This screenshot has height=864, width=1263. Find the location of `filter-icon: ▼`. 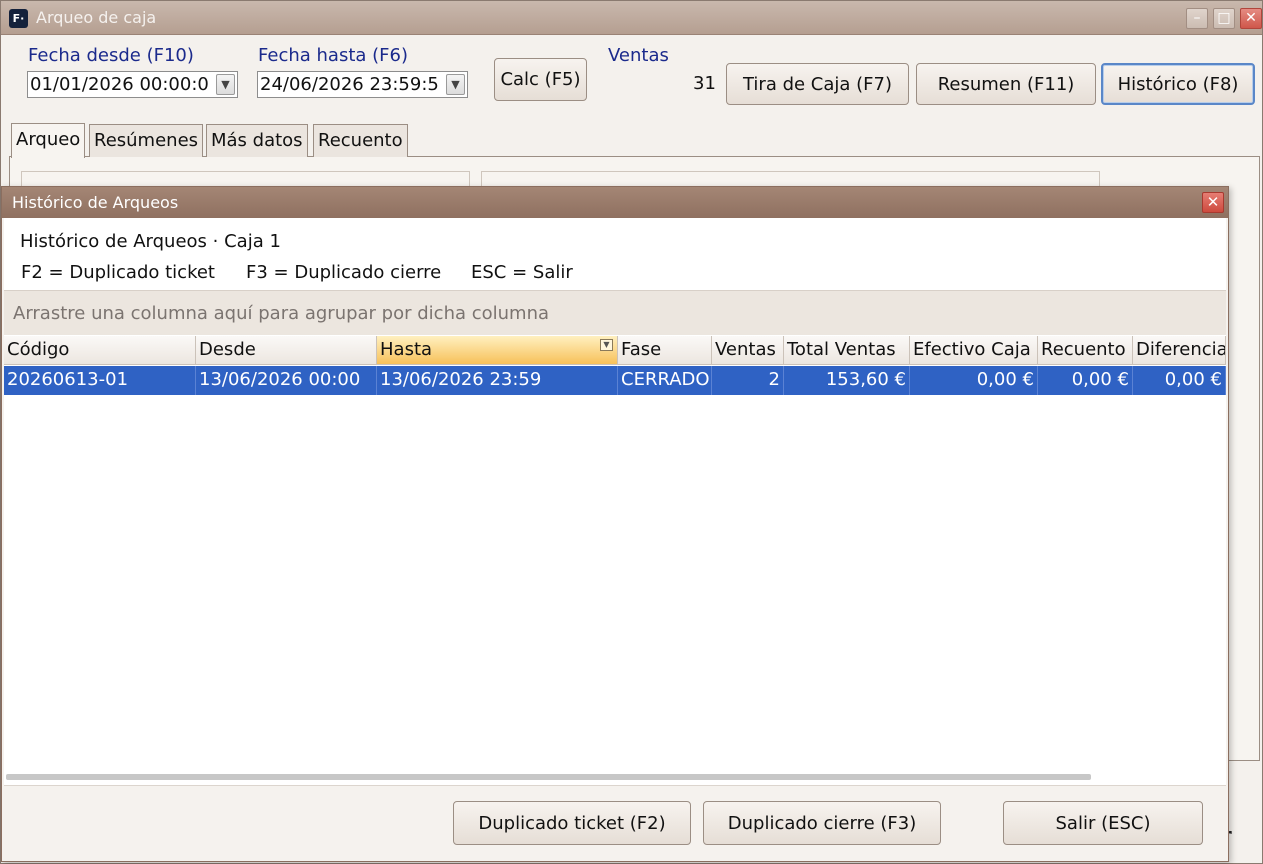

filter-icon: ▼ is located at coordinates (606, 345).